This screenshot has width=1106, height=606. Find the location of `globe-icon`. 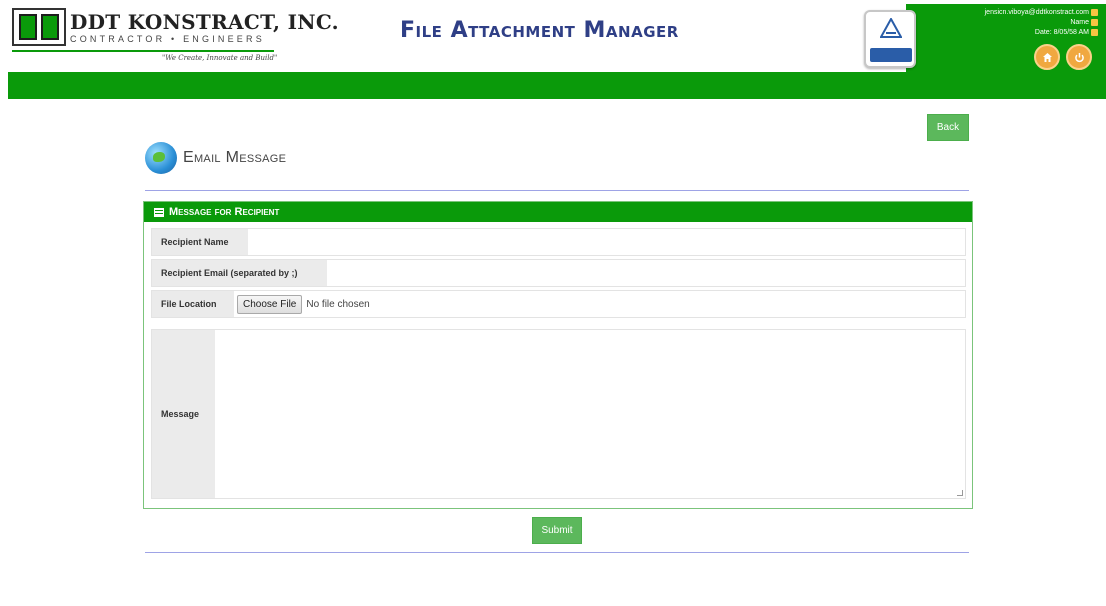

globe-icon is located at coordinates (161, 158).